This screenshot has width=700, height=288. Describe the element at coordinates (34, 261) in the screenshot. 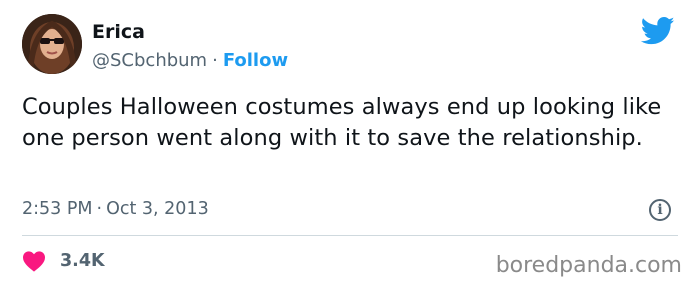

I see `heart-icon` at that location.